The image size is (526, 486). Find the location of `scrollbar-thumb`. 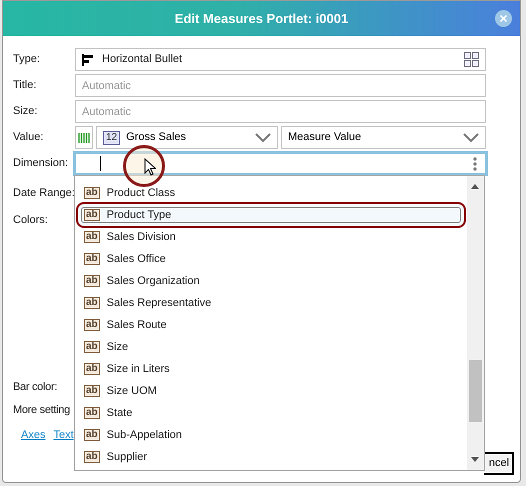

scrollbar-thumb is located at coordinates (475, 391).